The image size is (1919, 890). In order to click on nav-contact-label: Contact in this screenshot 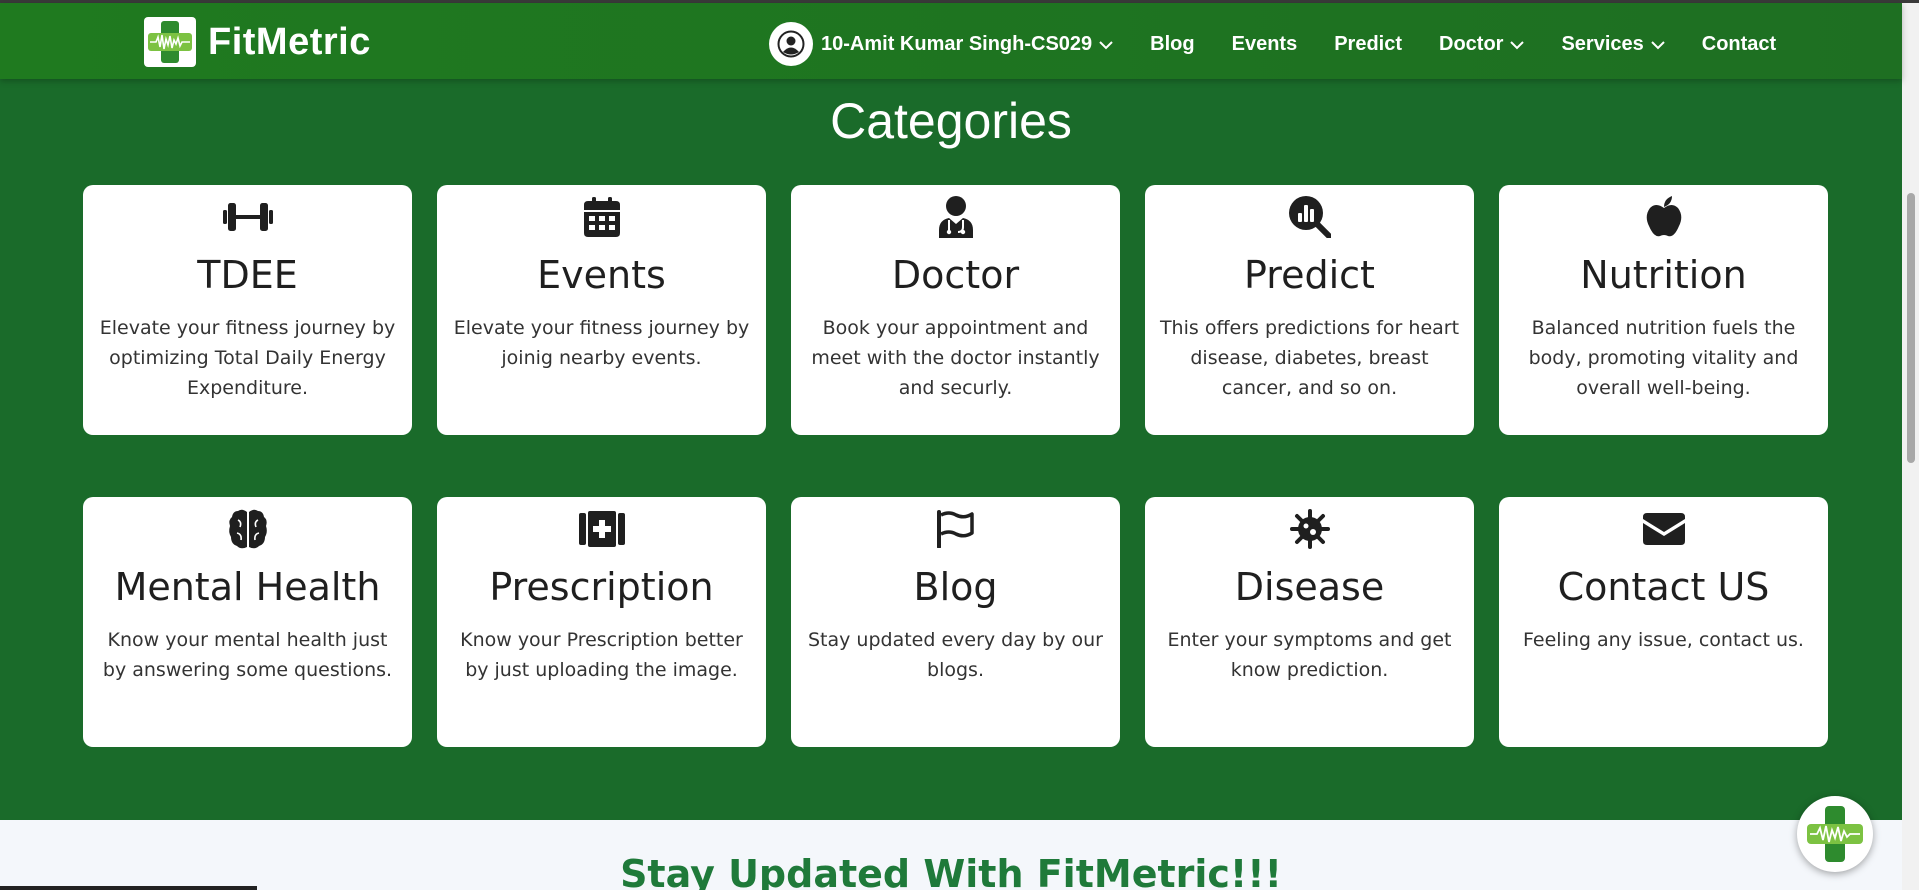, I will do `click(1739, 43)`.